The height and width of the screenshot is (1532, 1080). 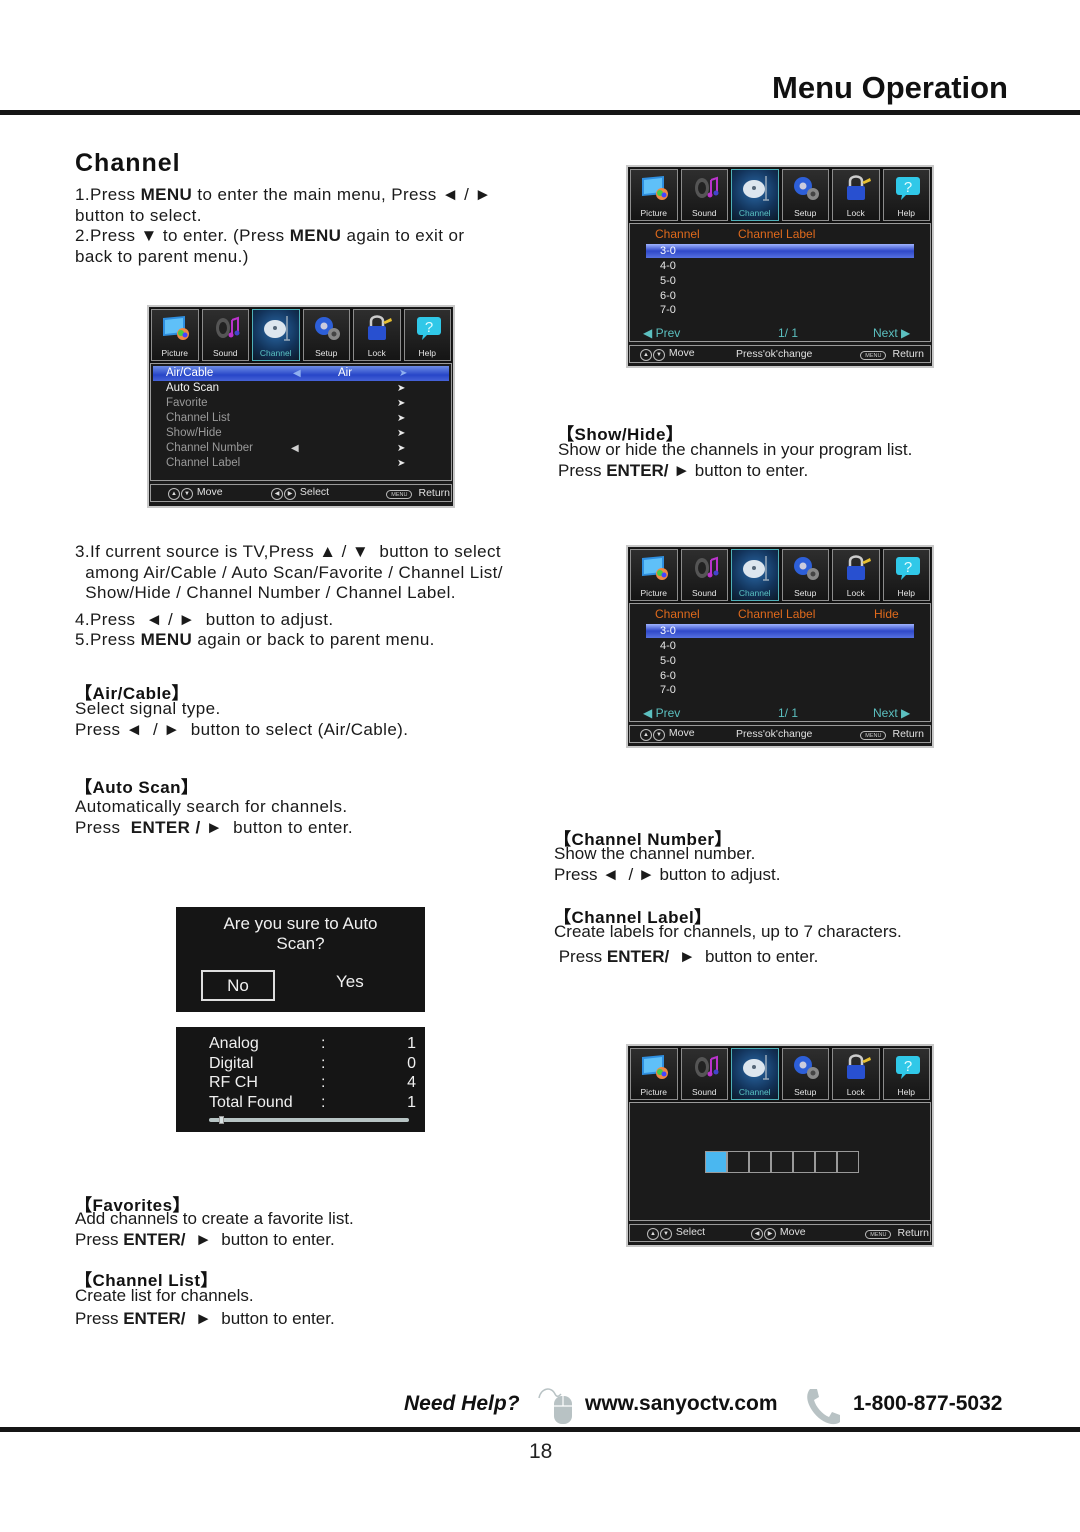 I want to click on chevron-right-icon: ➤, so click(x=401, y=403).